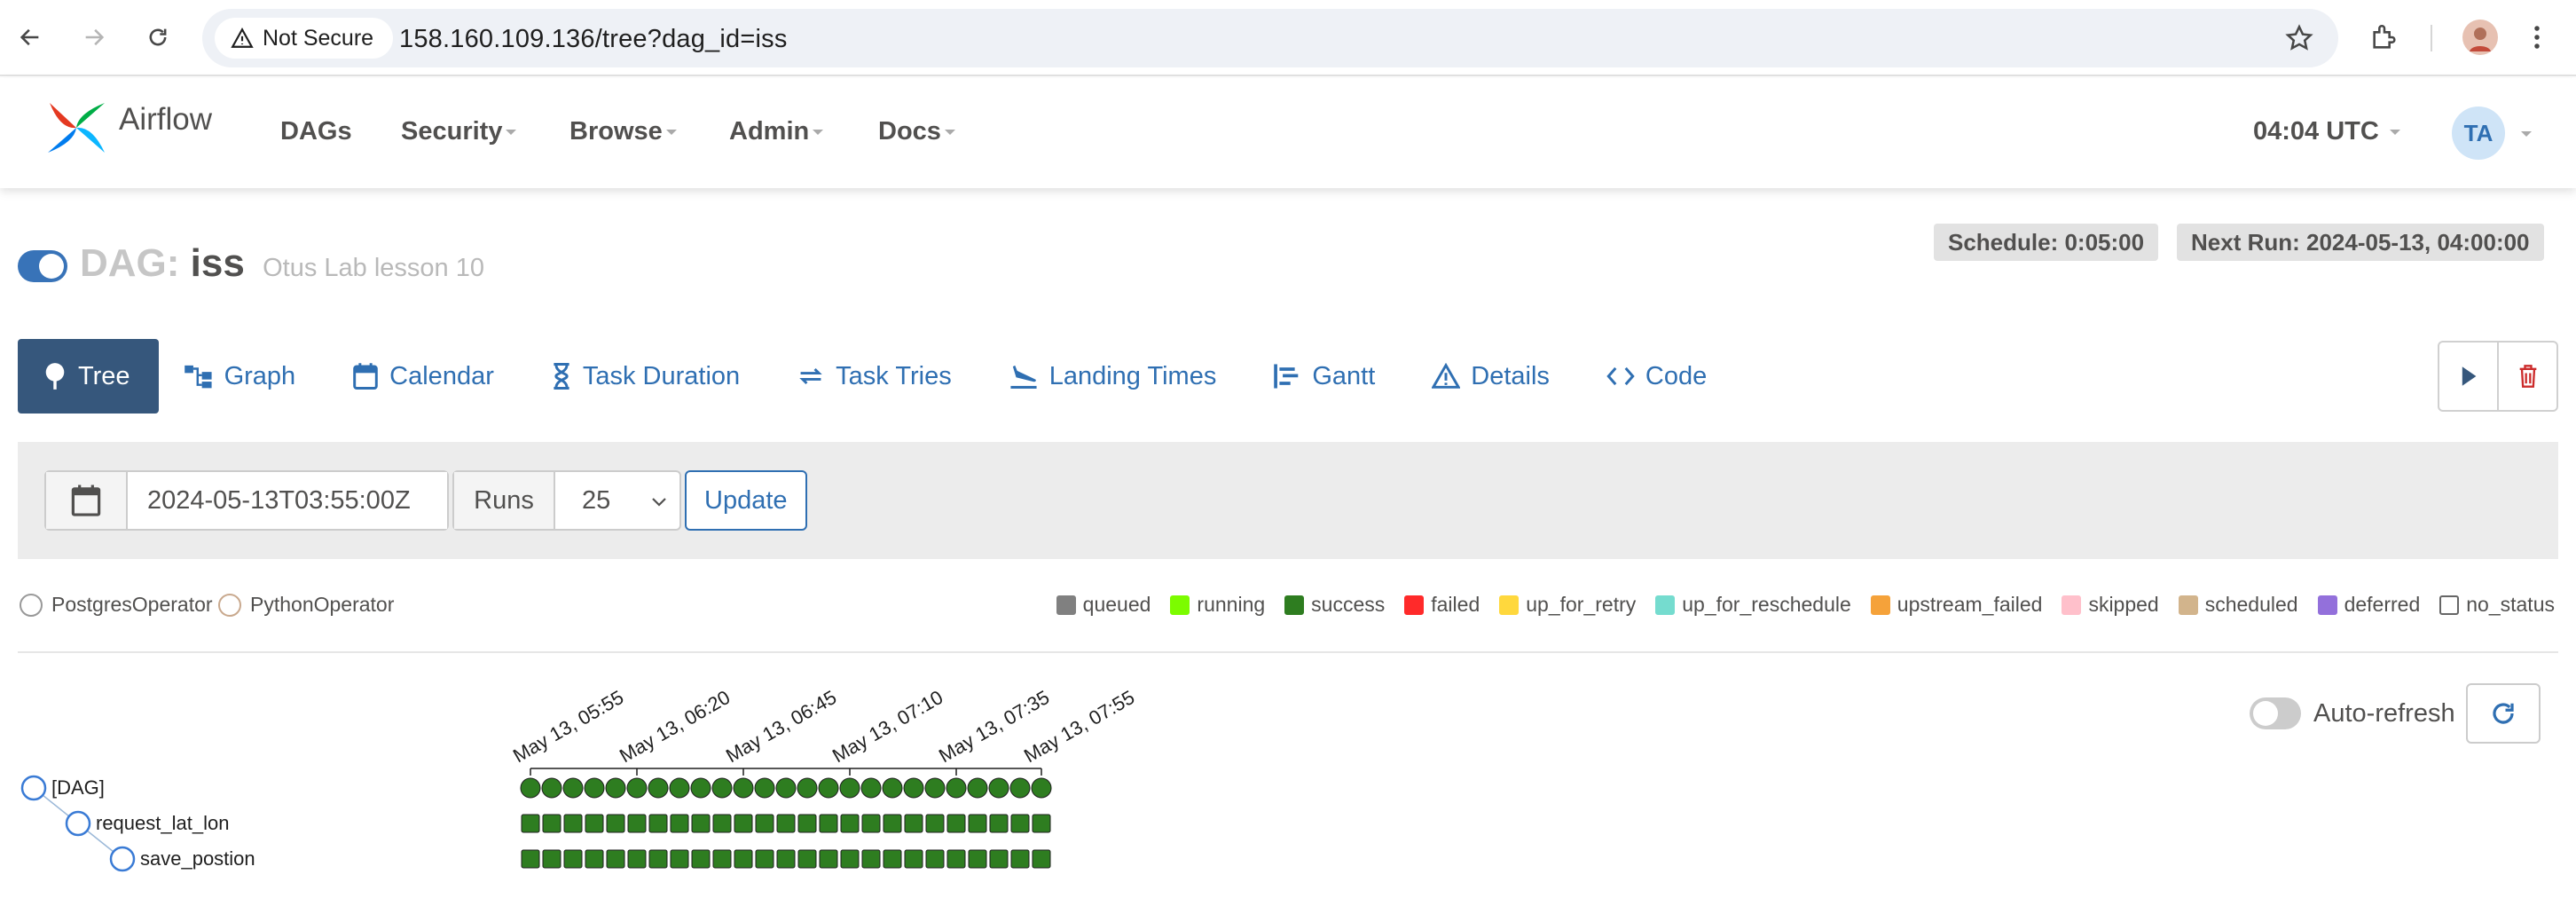  Describe the element at coordinates (42, 266) in the screenshot. I see `dag-pause-toggle` at that location.